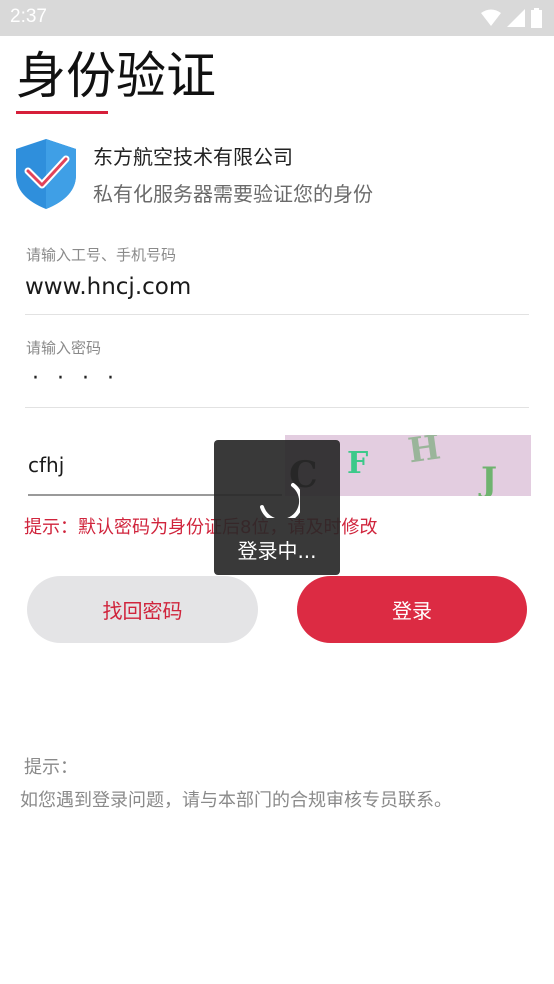  Describe the element at coordinates (108, 287) in the screenshot. I see `account-input: www.hncj.com` at that location.